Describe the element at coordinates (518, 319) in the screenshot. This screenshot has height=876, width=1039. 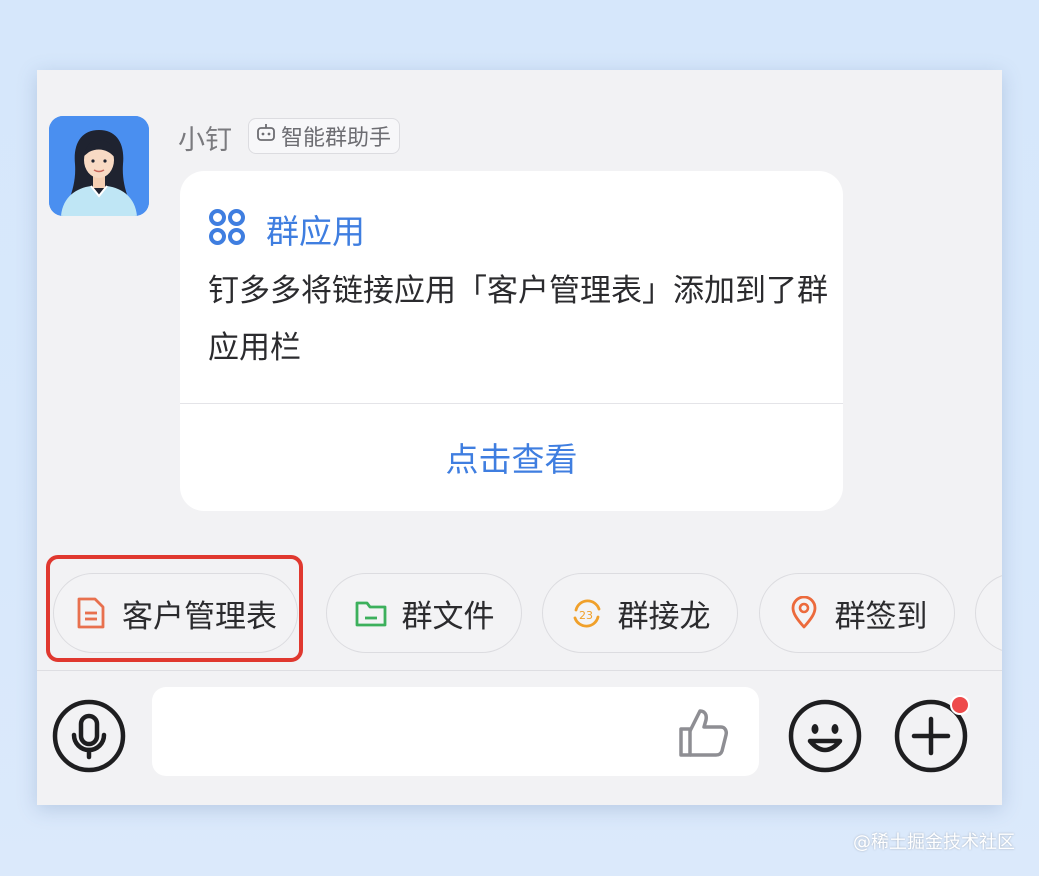
I see `card-body-text: 钉多多将链接应用「客户管理表」添加到了群应用栏` at that location.